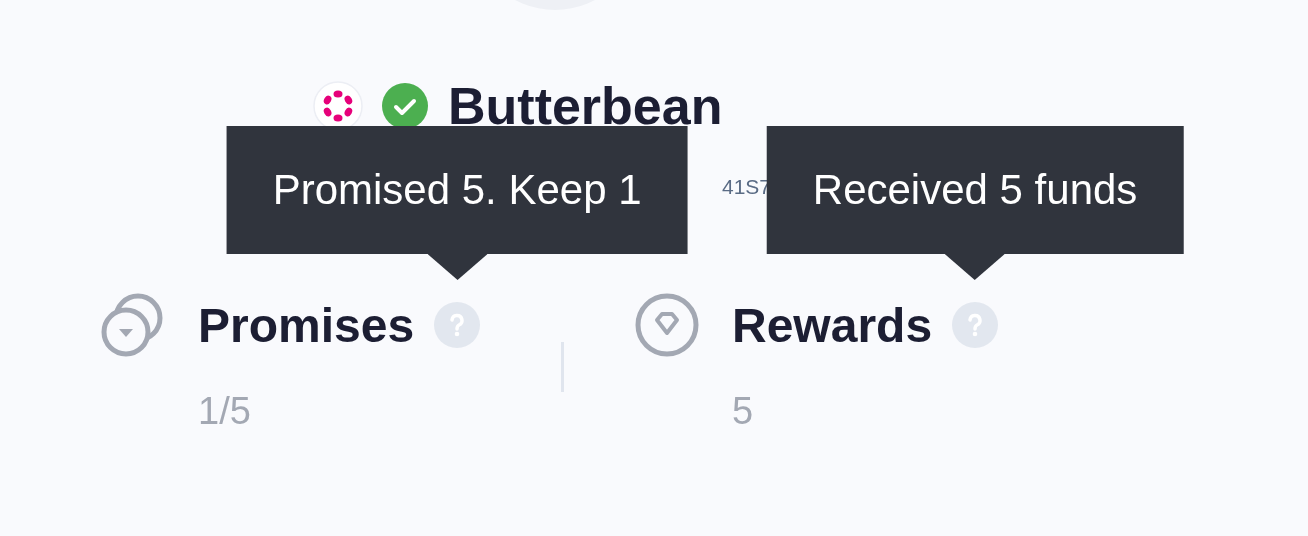 The height and width of the screenshot is (536, 1308). What do you see at coordinates (306, 325) in the screenshot?
I see `stat-label: Promises` at bounding box center [306, 325].